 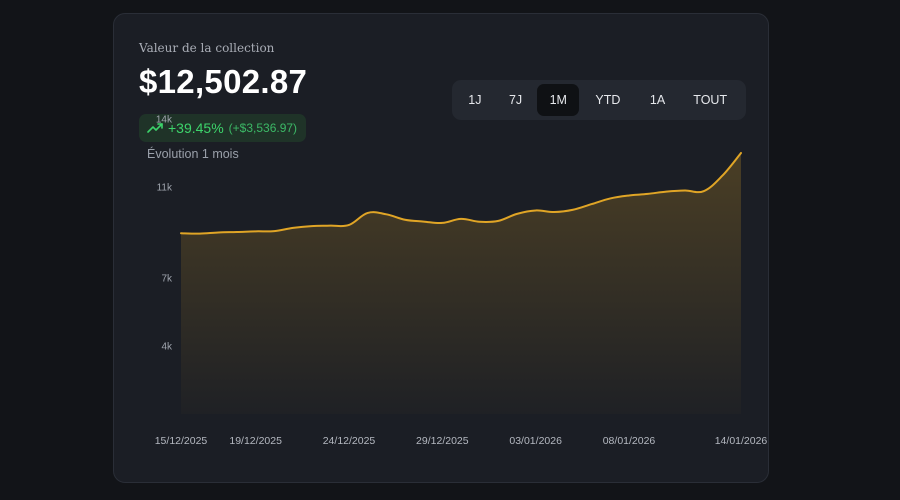 What do you see at coordinates (167, 278) in the screenshot?
I see `y-tick-label: 7k` at bounding box center [167, 278].